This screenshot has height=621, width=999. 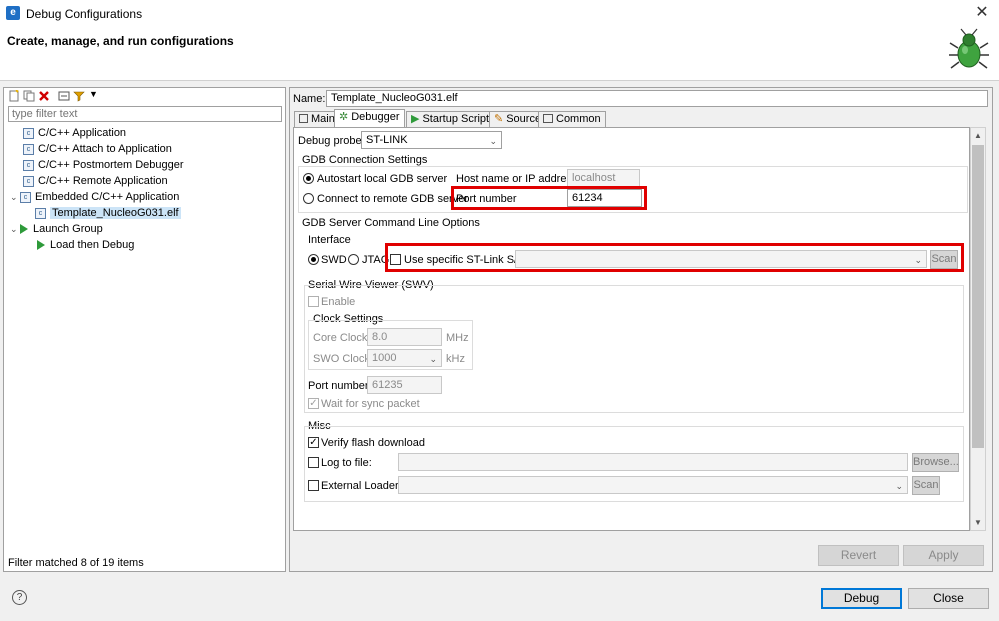 I want to click on external-loader-label: External Loader:, so click(x=361, y=486).